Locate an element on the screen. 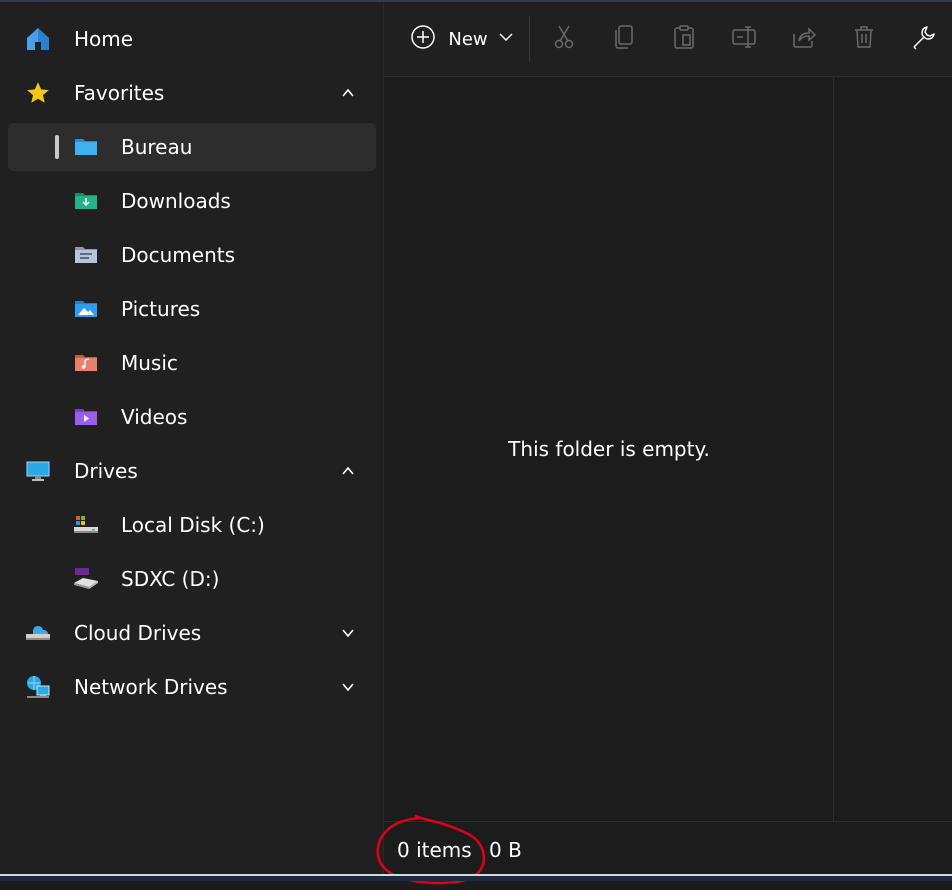  downloads-folder-icon is located at coordinates (86, 201).